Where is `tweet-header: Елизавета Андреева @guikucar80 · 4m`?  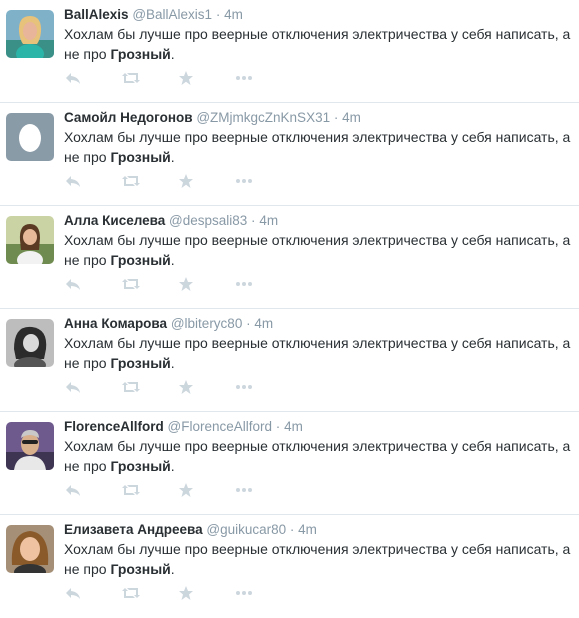 tweet-header: Елизавета Андреева @guikucar80 · 4m is located at coordinates (190, 530).